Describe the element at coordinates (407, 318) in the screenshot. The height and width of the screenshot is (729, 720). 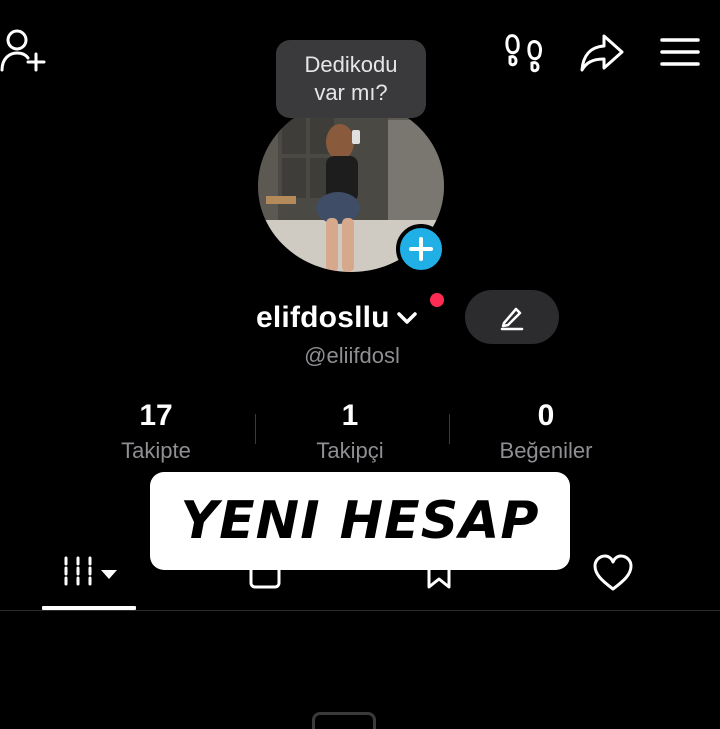
I see `chevron-down-icon` at that location.